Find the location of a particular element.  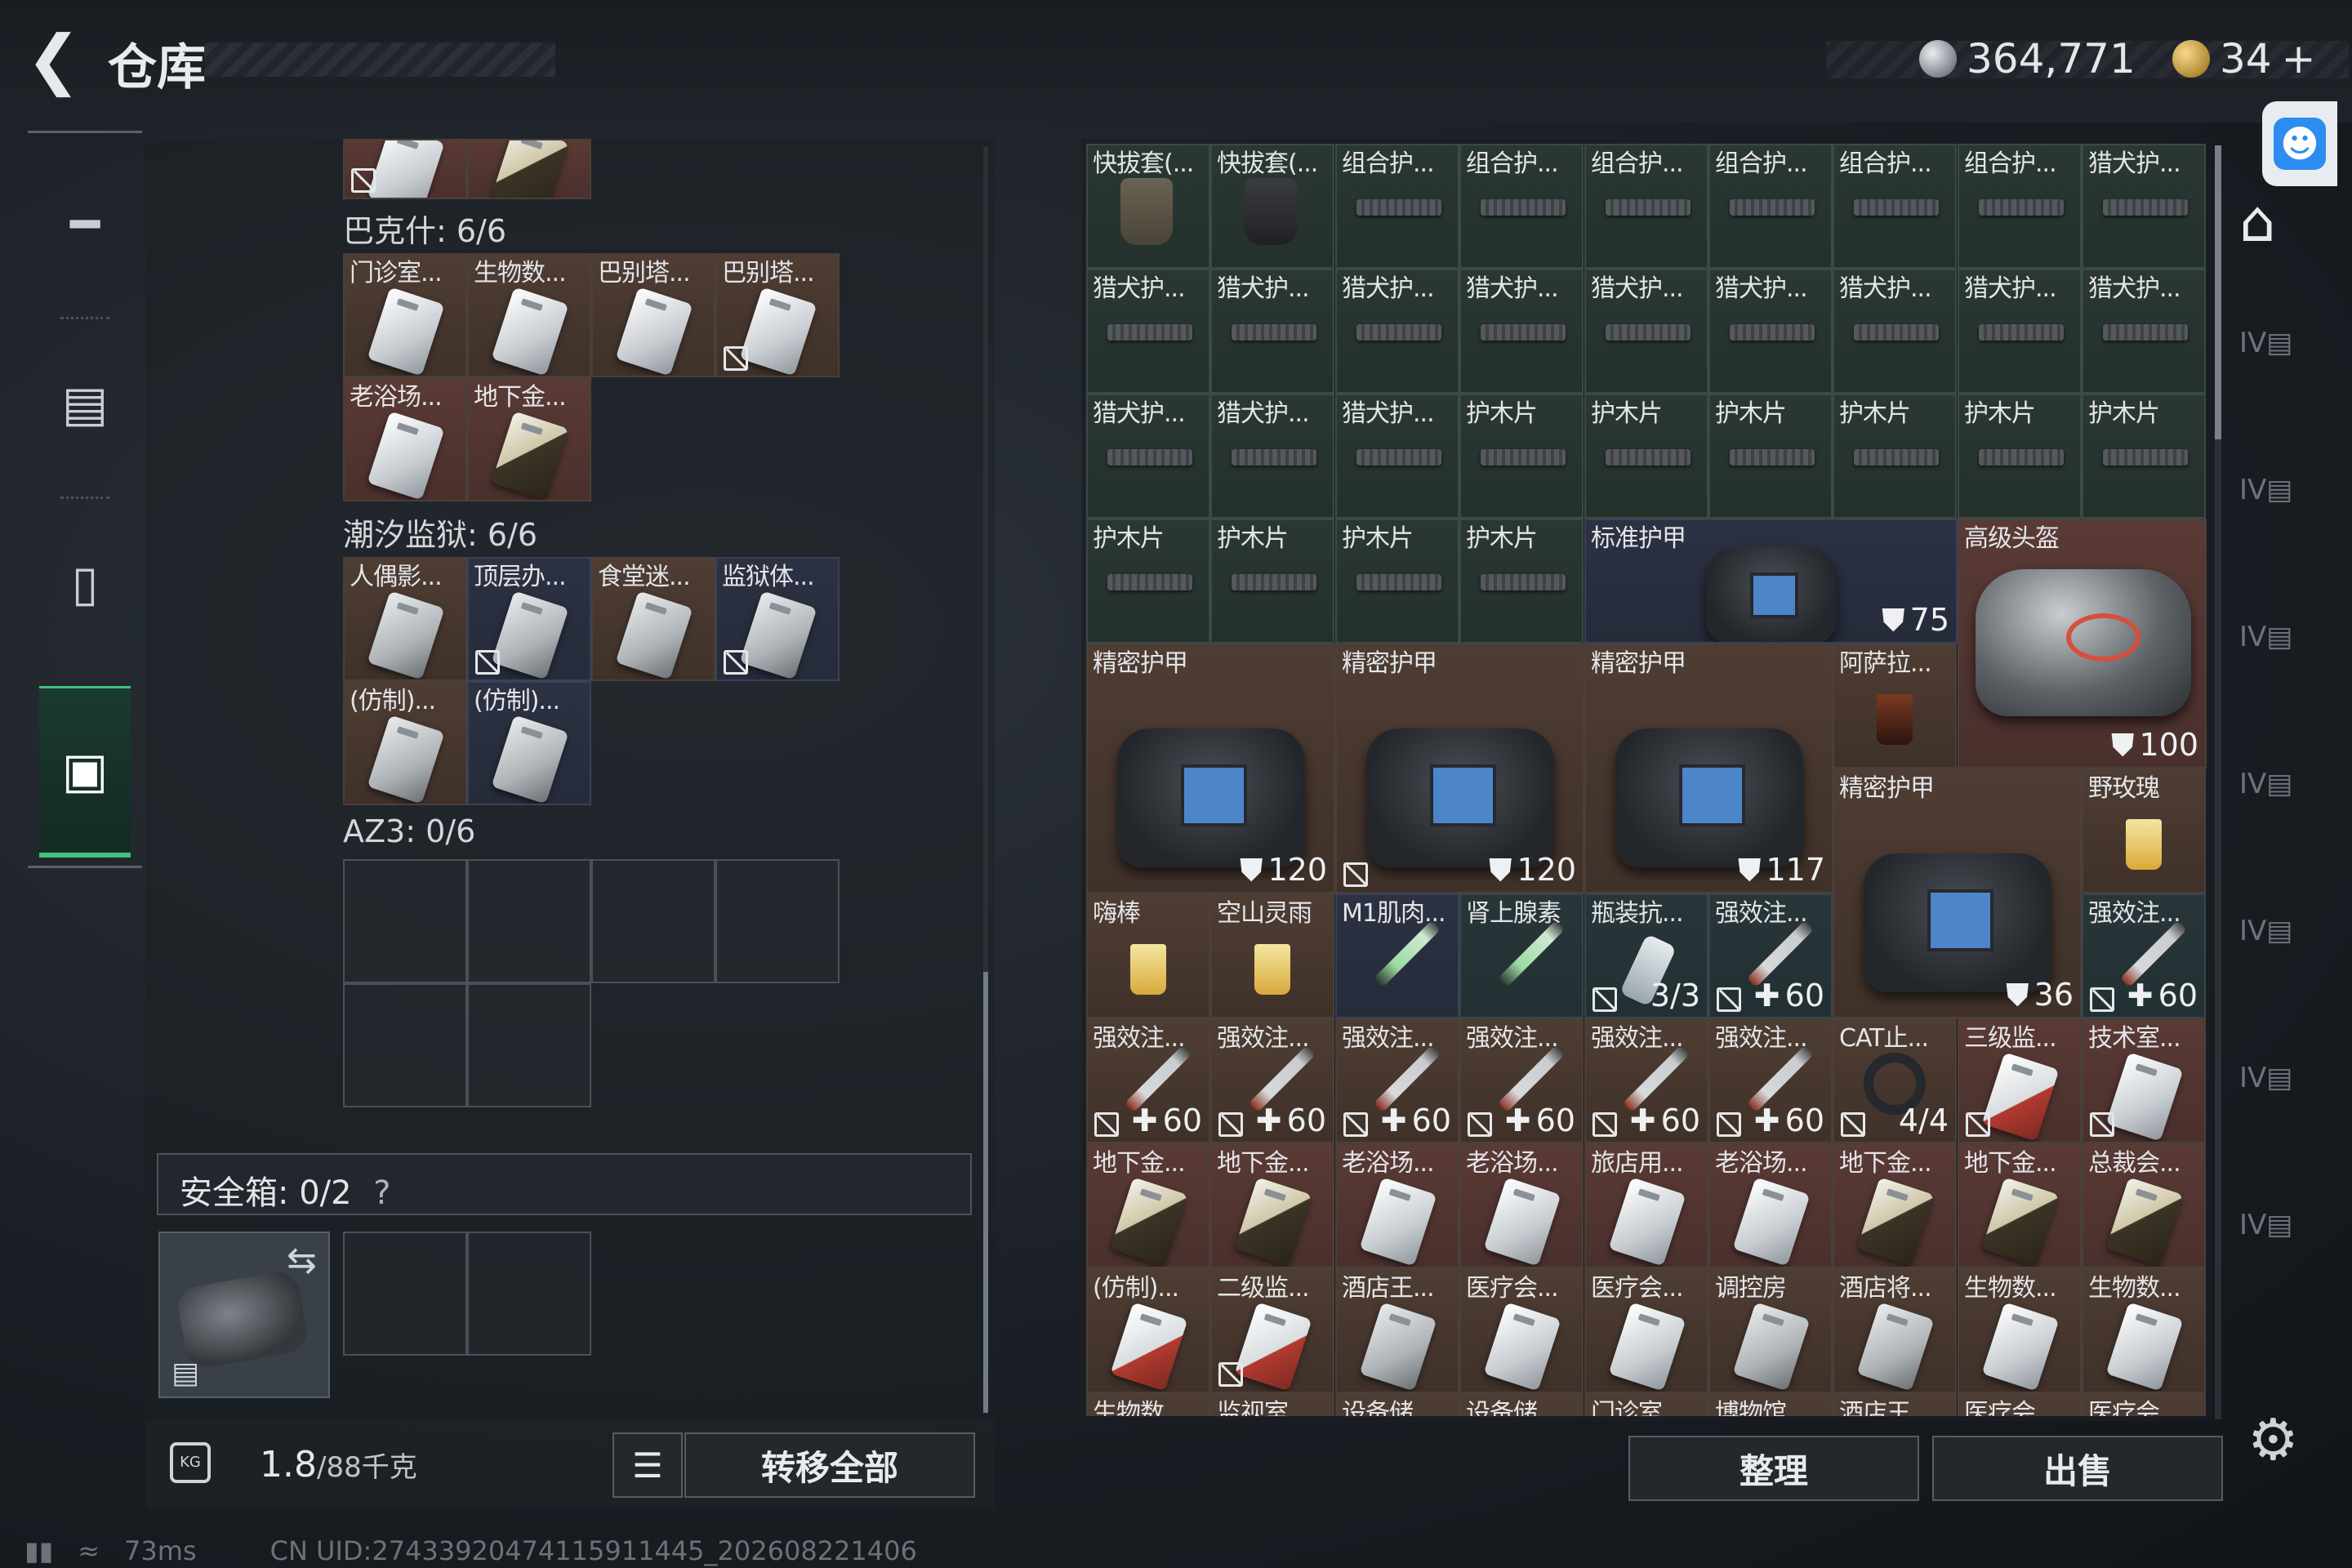

warehouse-scrollbar is located at coordinates (2218, 782).